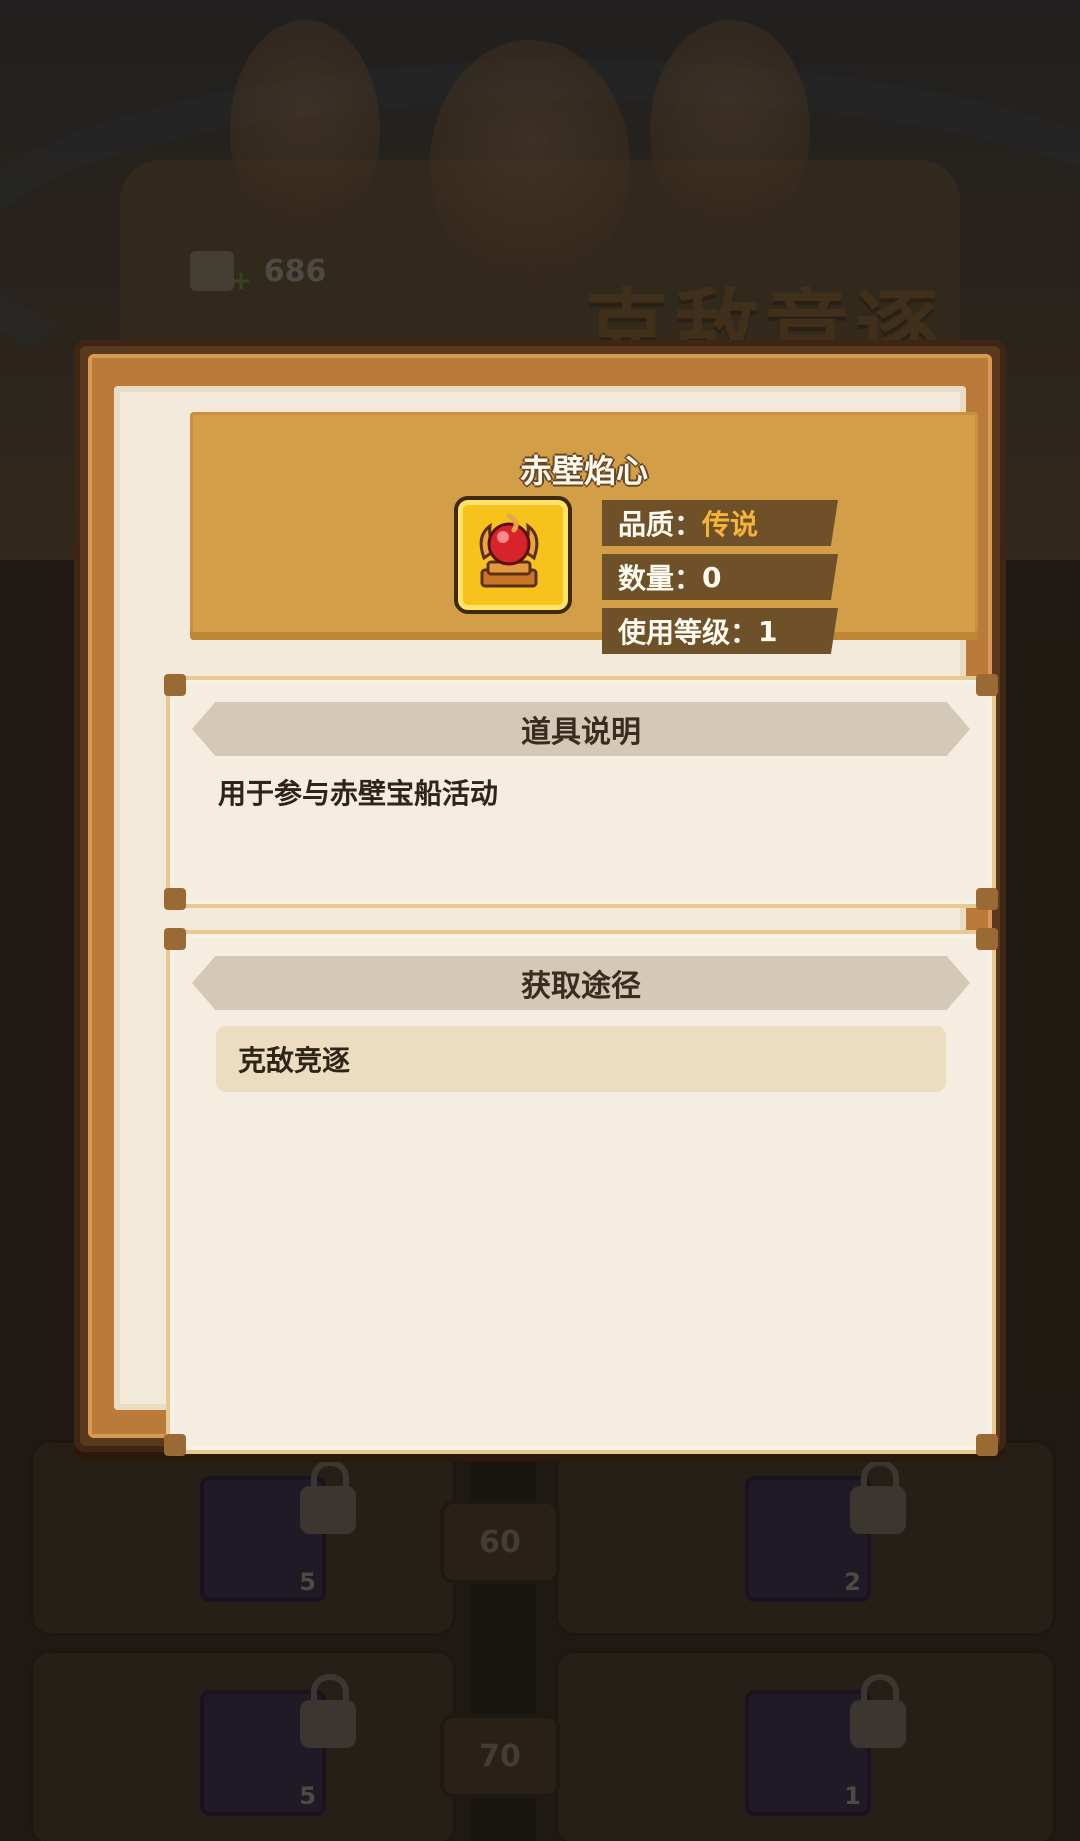  What do you see at coordinates (688, 632) in the screenshot?
I see `level-label: 使用等级：` at bounding box center [688, 632].